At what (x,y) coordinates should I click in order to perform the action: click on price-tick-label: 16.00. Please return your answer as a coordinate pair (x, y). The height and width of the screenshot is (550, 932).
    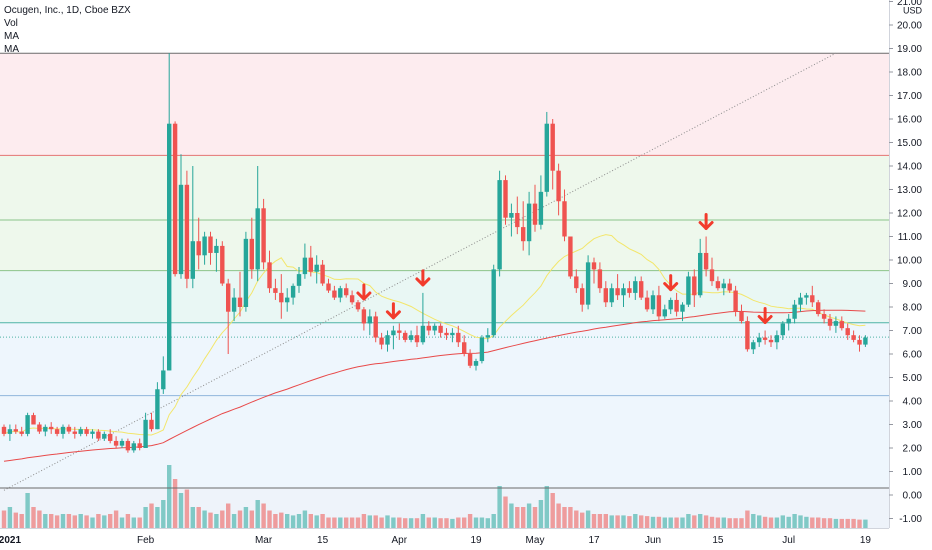
    Looking at the image, I should click on (909, 120).